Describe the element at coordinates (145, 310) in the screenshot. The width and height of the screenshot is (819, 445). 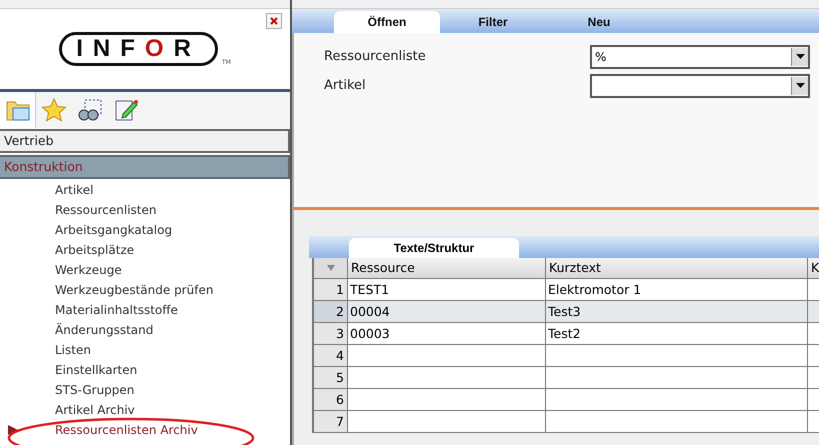
I see `nav-item: Materialinhaltsstoffe` at that location.